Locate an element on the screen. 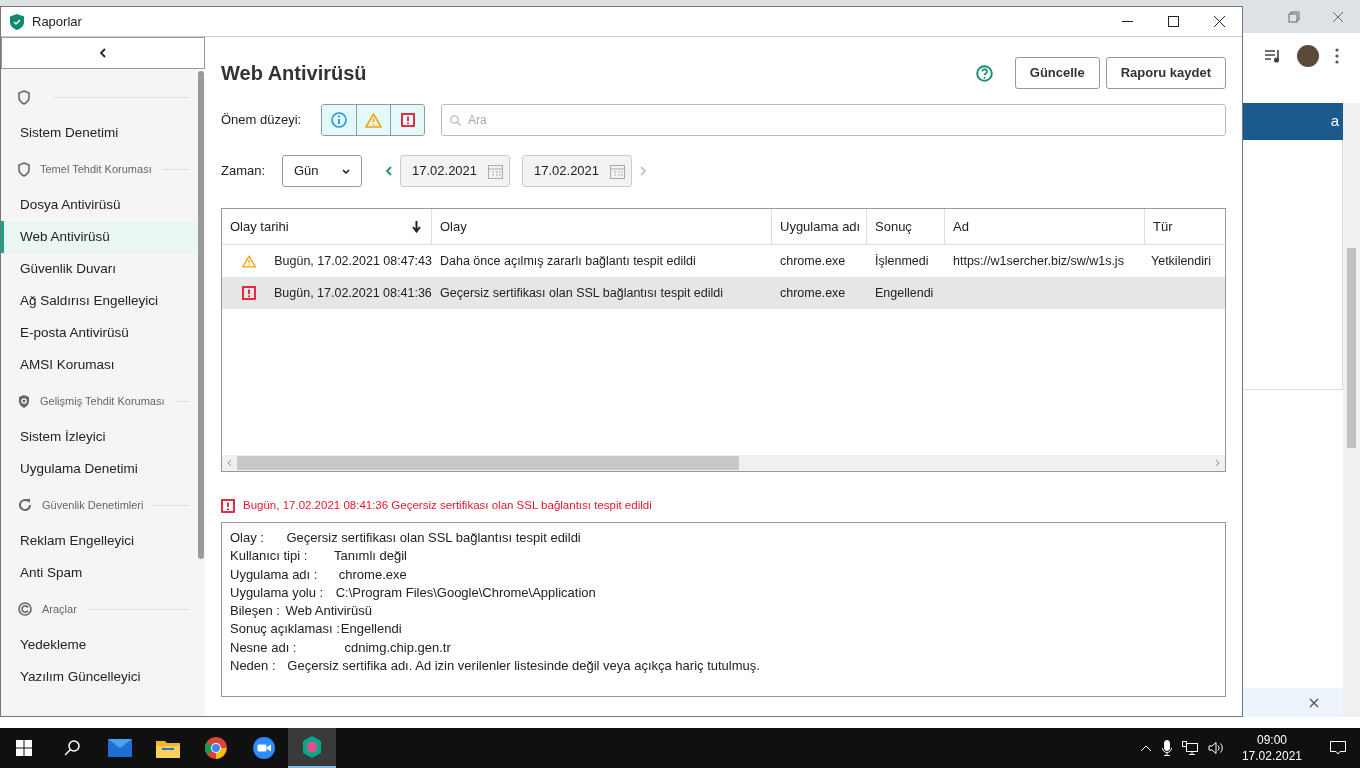 The height and width of the screenshot is (768, 1360). network-icon is located at coordinates (1189, 748).